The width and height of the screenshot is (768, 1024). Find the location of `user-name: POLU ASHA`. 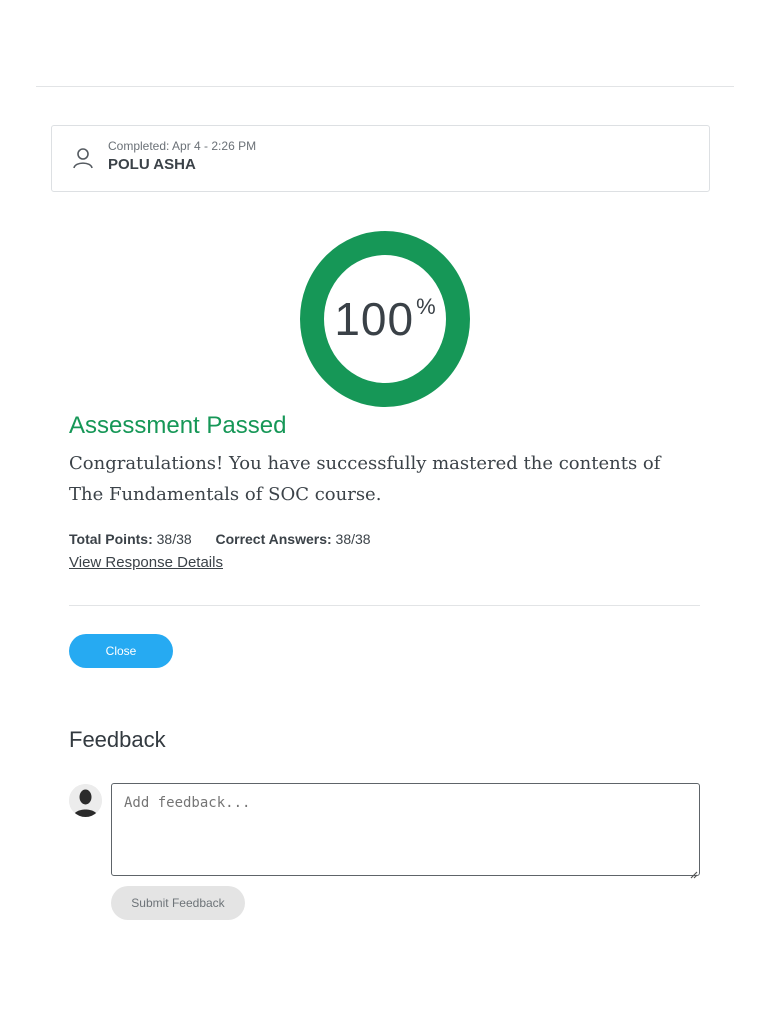

user-name: POLU ASHA is located at coordinates (152, 164).